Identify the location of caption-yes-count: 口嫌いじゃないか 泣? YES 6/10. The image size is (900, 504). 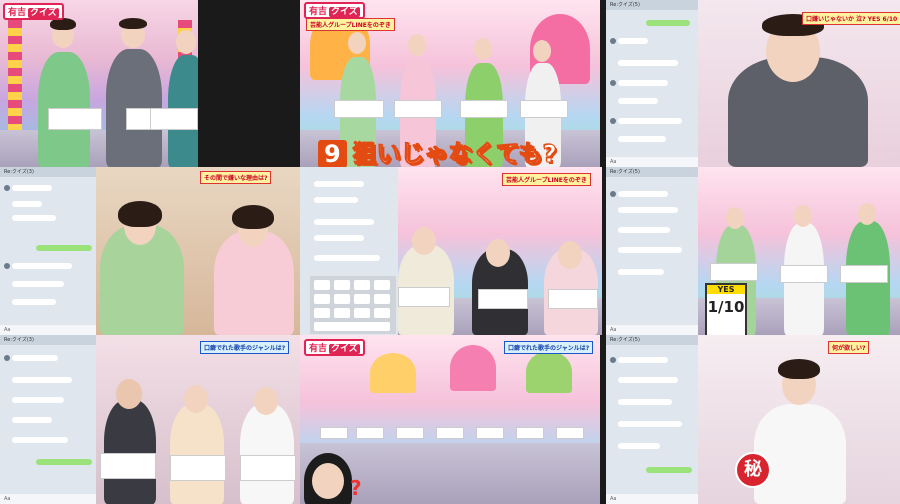
(851, 18).